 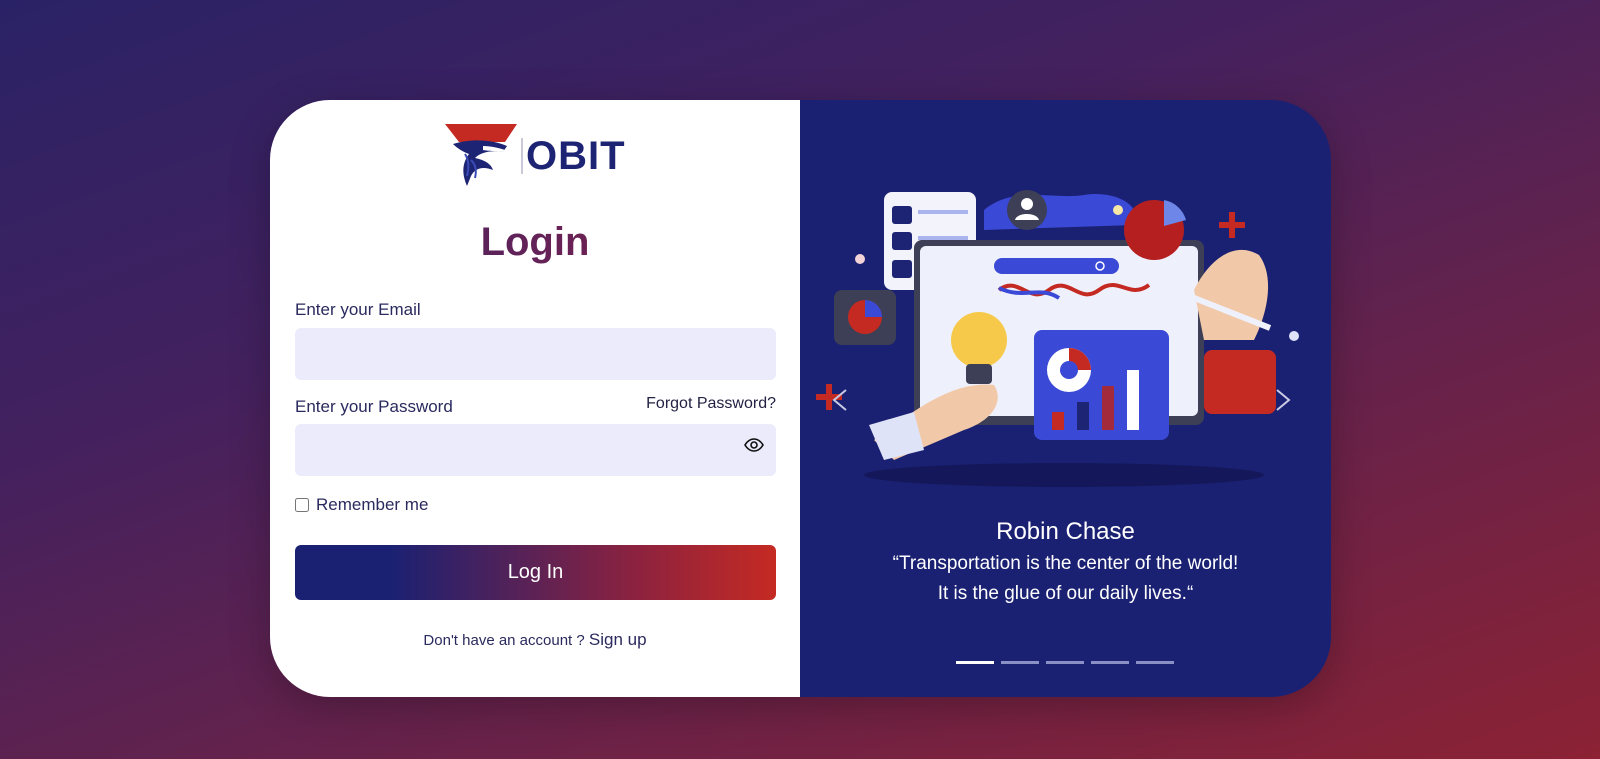 What do you see at coordinates (535, 572) in the screenshot?
I see `login-button: Log In` at bounding box center [535, 572].